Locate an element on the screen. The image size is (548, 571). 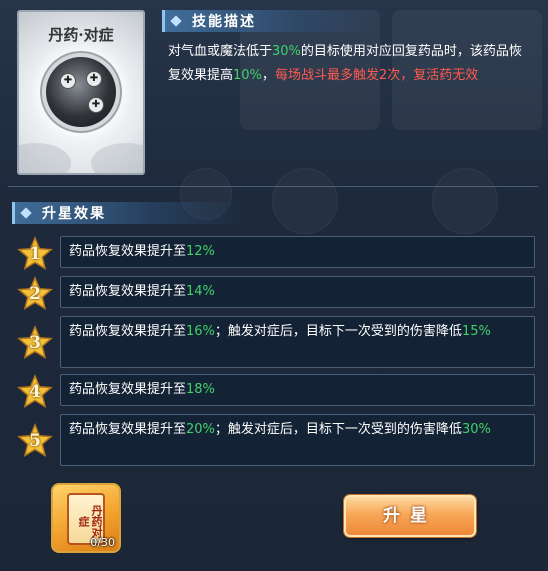
star-effect-row: 药品恢复效果提升至16%；触发对症后，目标下一次受到的伤害降低15% is located at coordinates (297, 342).